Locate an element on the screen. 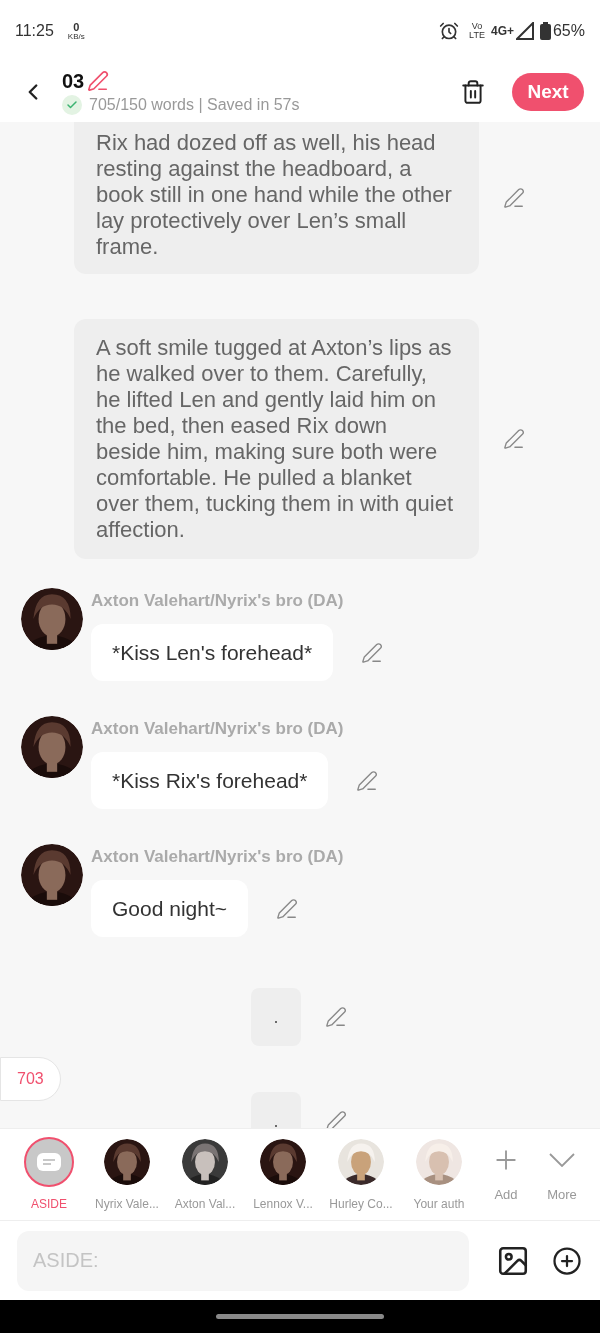 This screenshot has width=600, height=1333. add-button: Add is located at coordinates (506, 1174).